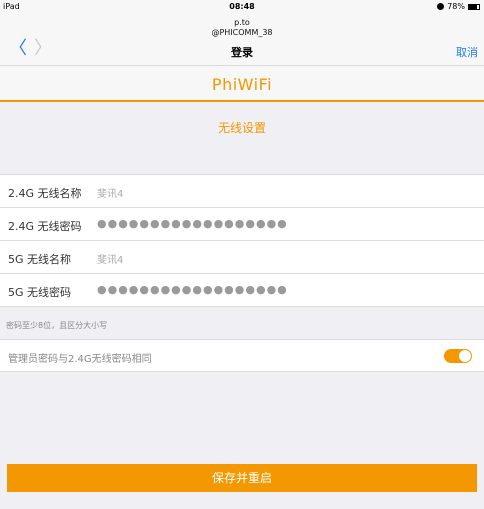  Describe the element at coordinates (242, 32) in the screenshot. I see `url-line-2: @PHICOMM_38` at that location.